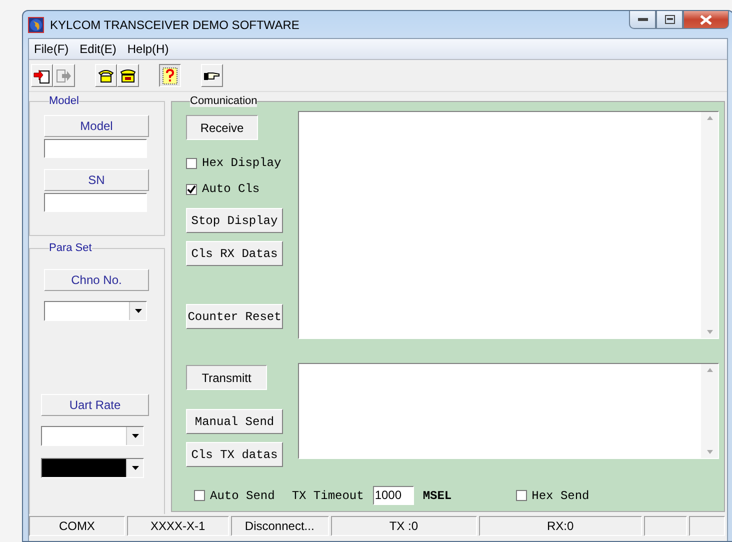  What do you see at coordinates (234, 220) in the screenshot?
I see `stop-display-button: Stop Display` at bounding box center [234, 220].